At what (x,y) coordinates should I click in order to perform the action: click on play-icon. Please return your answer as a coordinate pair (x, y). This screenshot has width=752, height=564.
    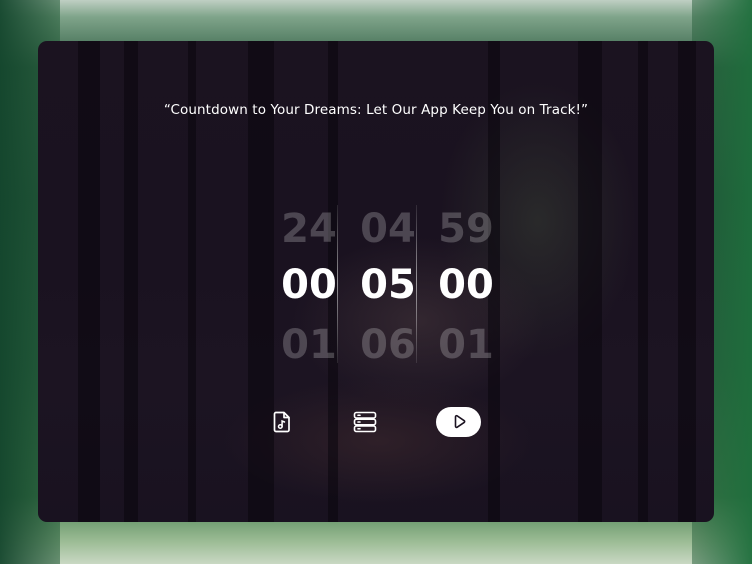
    Looking at the image, I should click on (459, 421).